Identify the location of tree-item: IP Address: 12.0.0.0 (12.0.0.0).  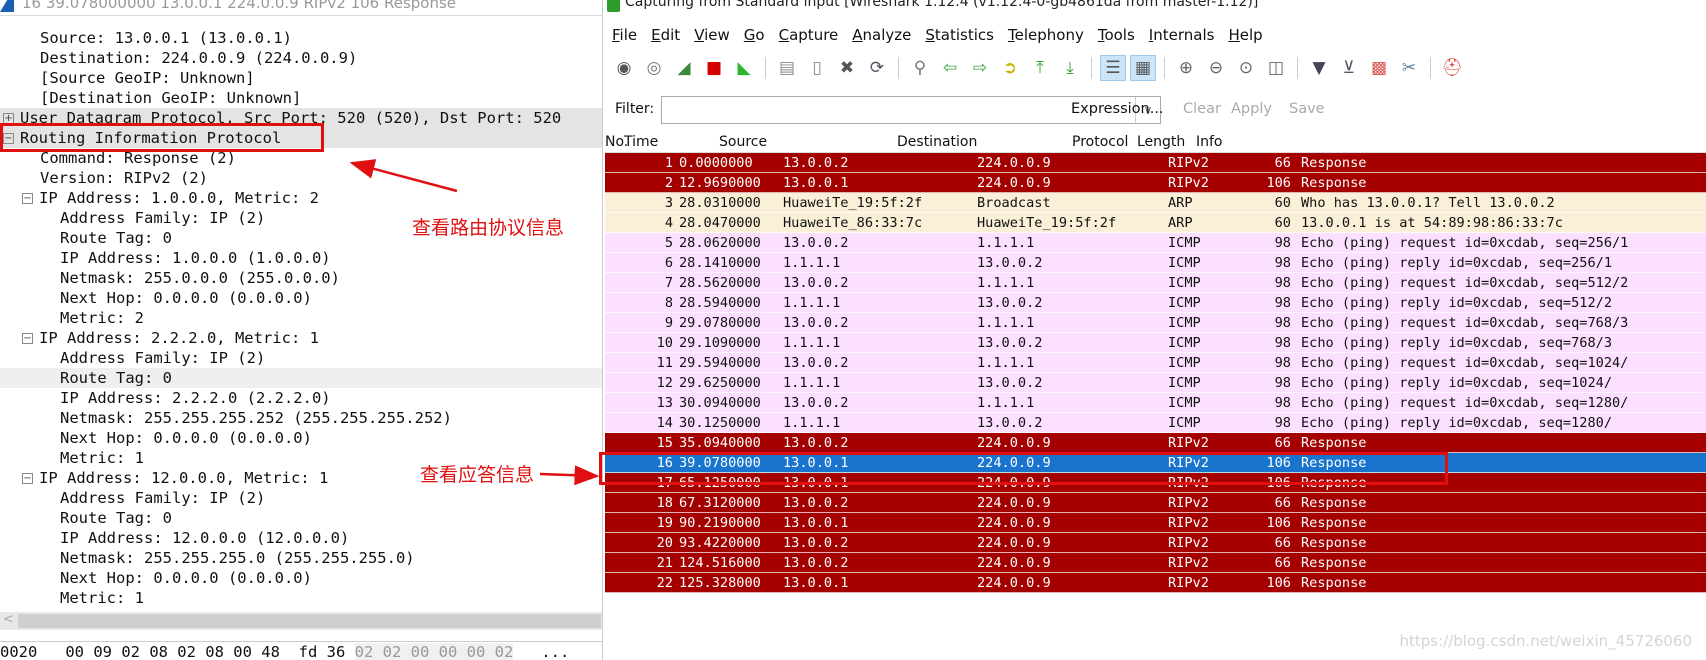
(301, 538).